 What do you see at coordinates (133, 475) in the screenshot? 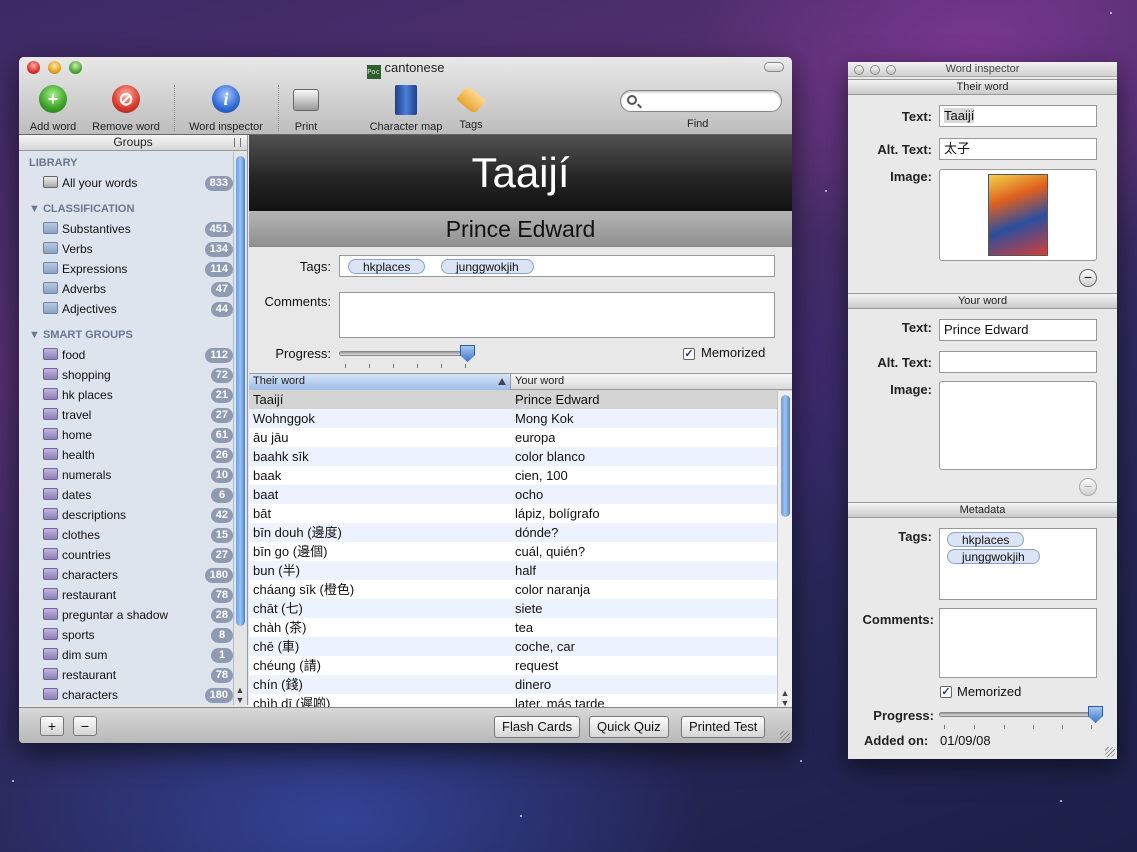
I see `sidebar-item-smart-group: numerals 10` at bounding box center [133, 475].